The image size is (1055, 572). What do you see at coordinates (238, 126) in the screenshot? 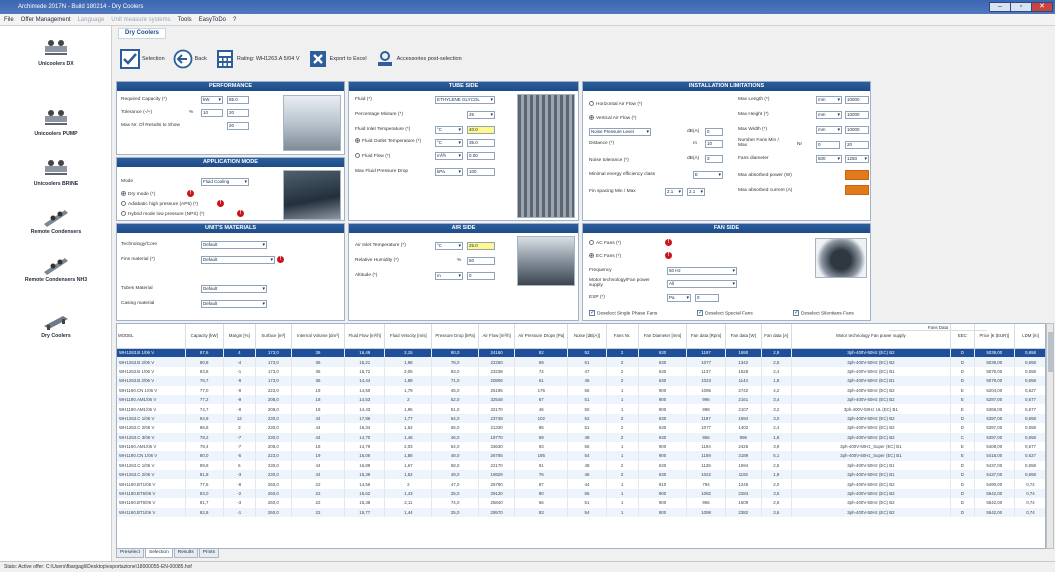
I see `max-results-input: 20` at bounding box center [238, 126].